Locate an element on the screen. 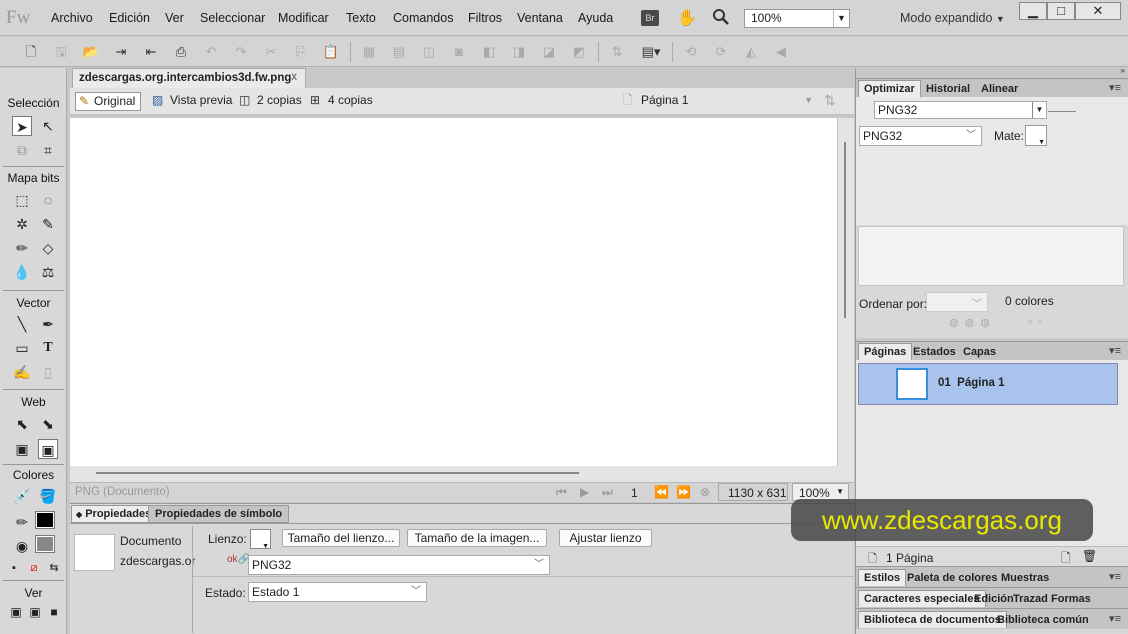 The width and height of the screenshot is (1128, 634). stamp-tool-icon: ⚖ is located at coordinates (48, 272).